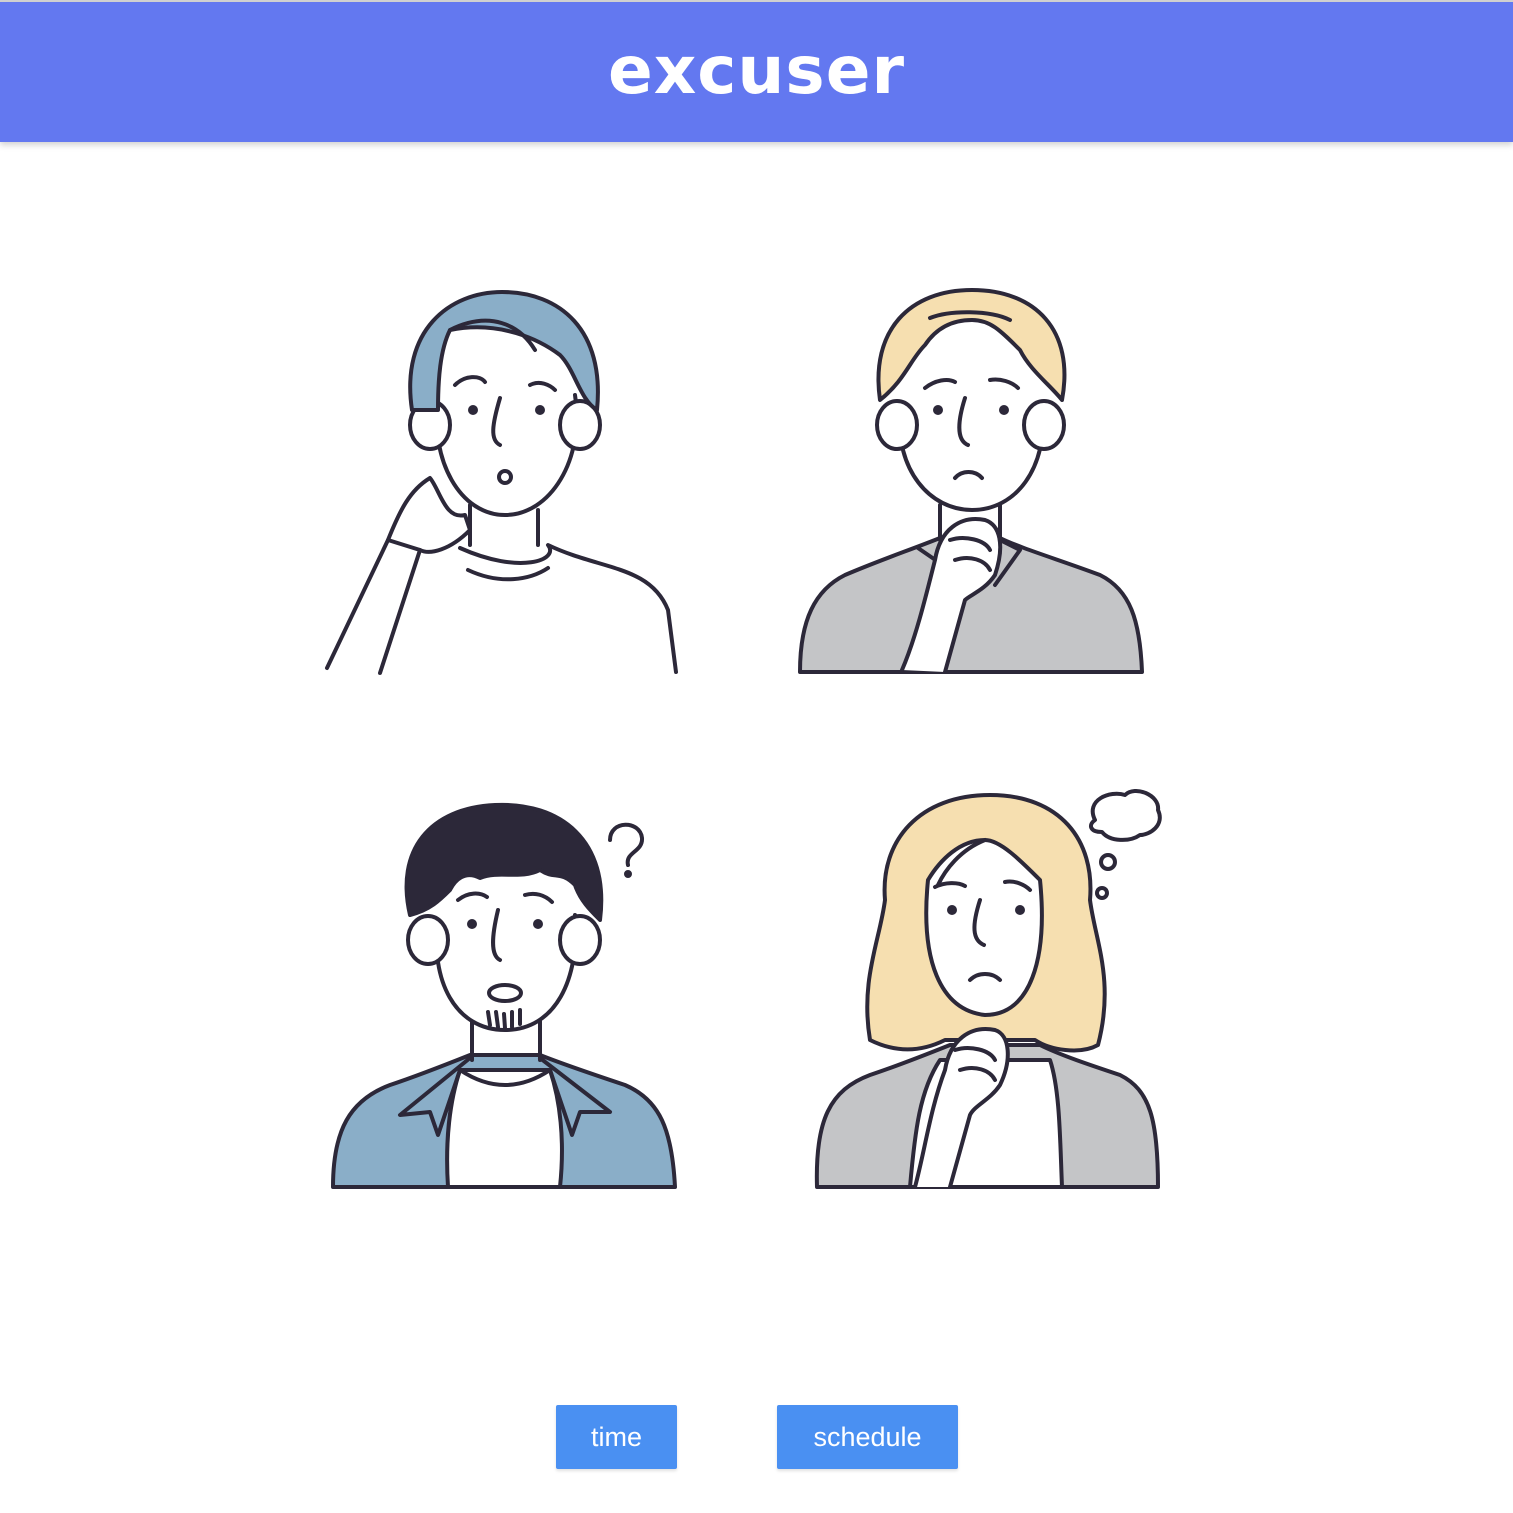 This screenshot has width=1513, height=1513. I want to click on time-button: time, so click(616, 1437).